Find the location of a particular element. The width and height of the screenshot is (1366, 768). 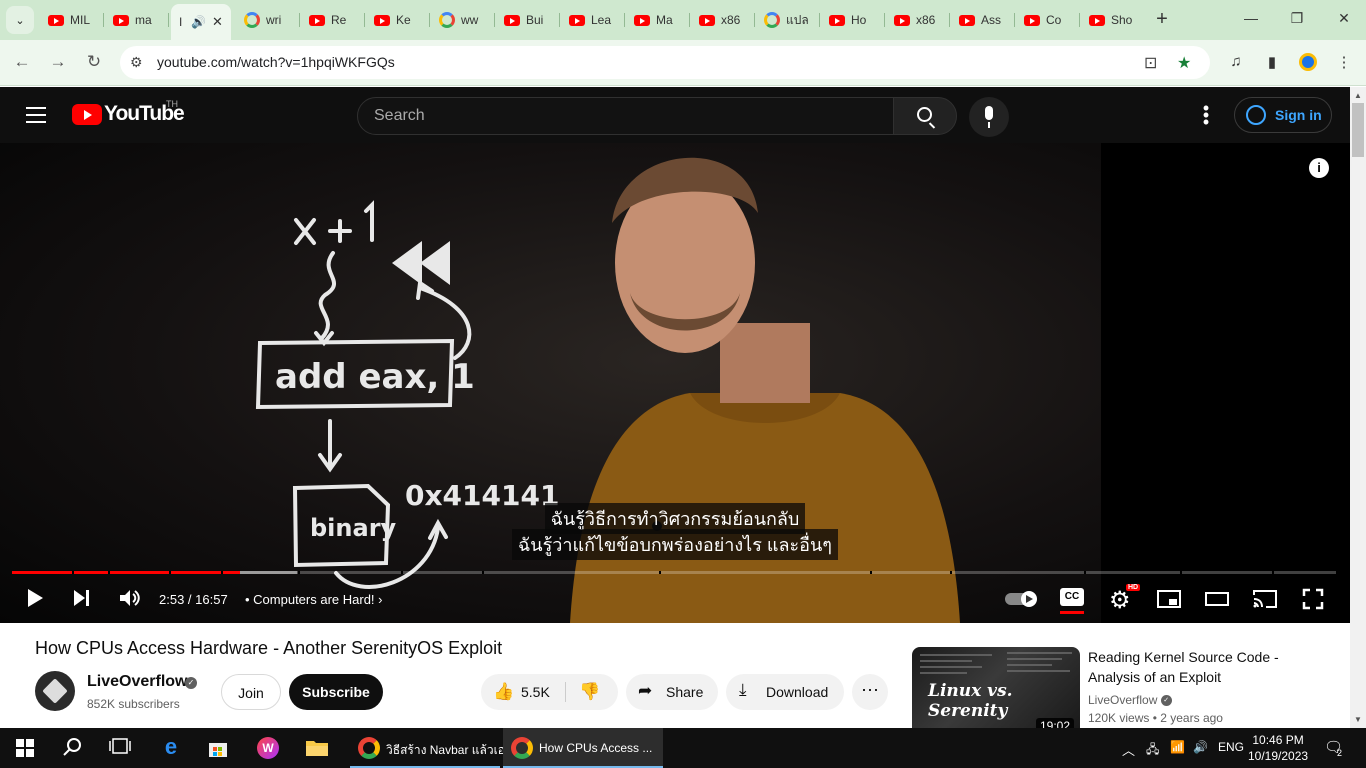

install-app-icon: ⊡ is located at coordinates (1150, 63).